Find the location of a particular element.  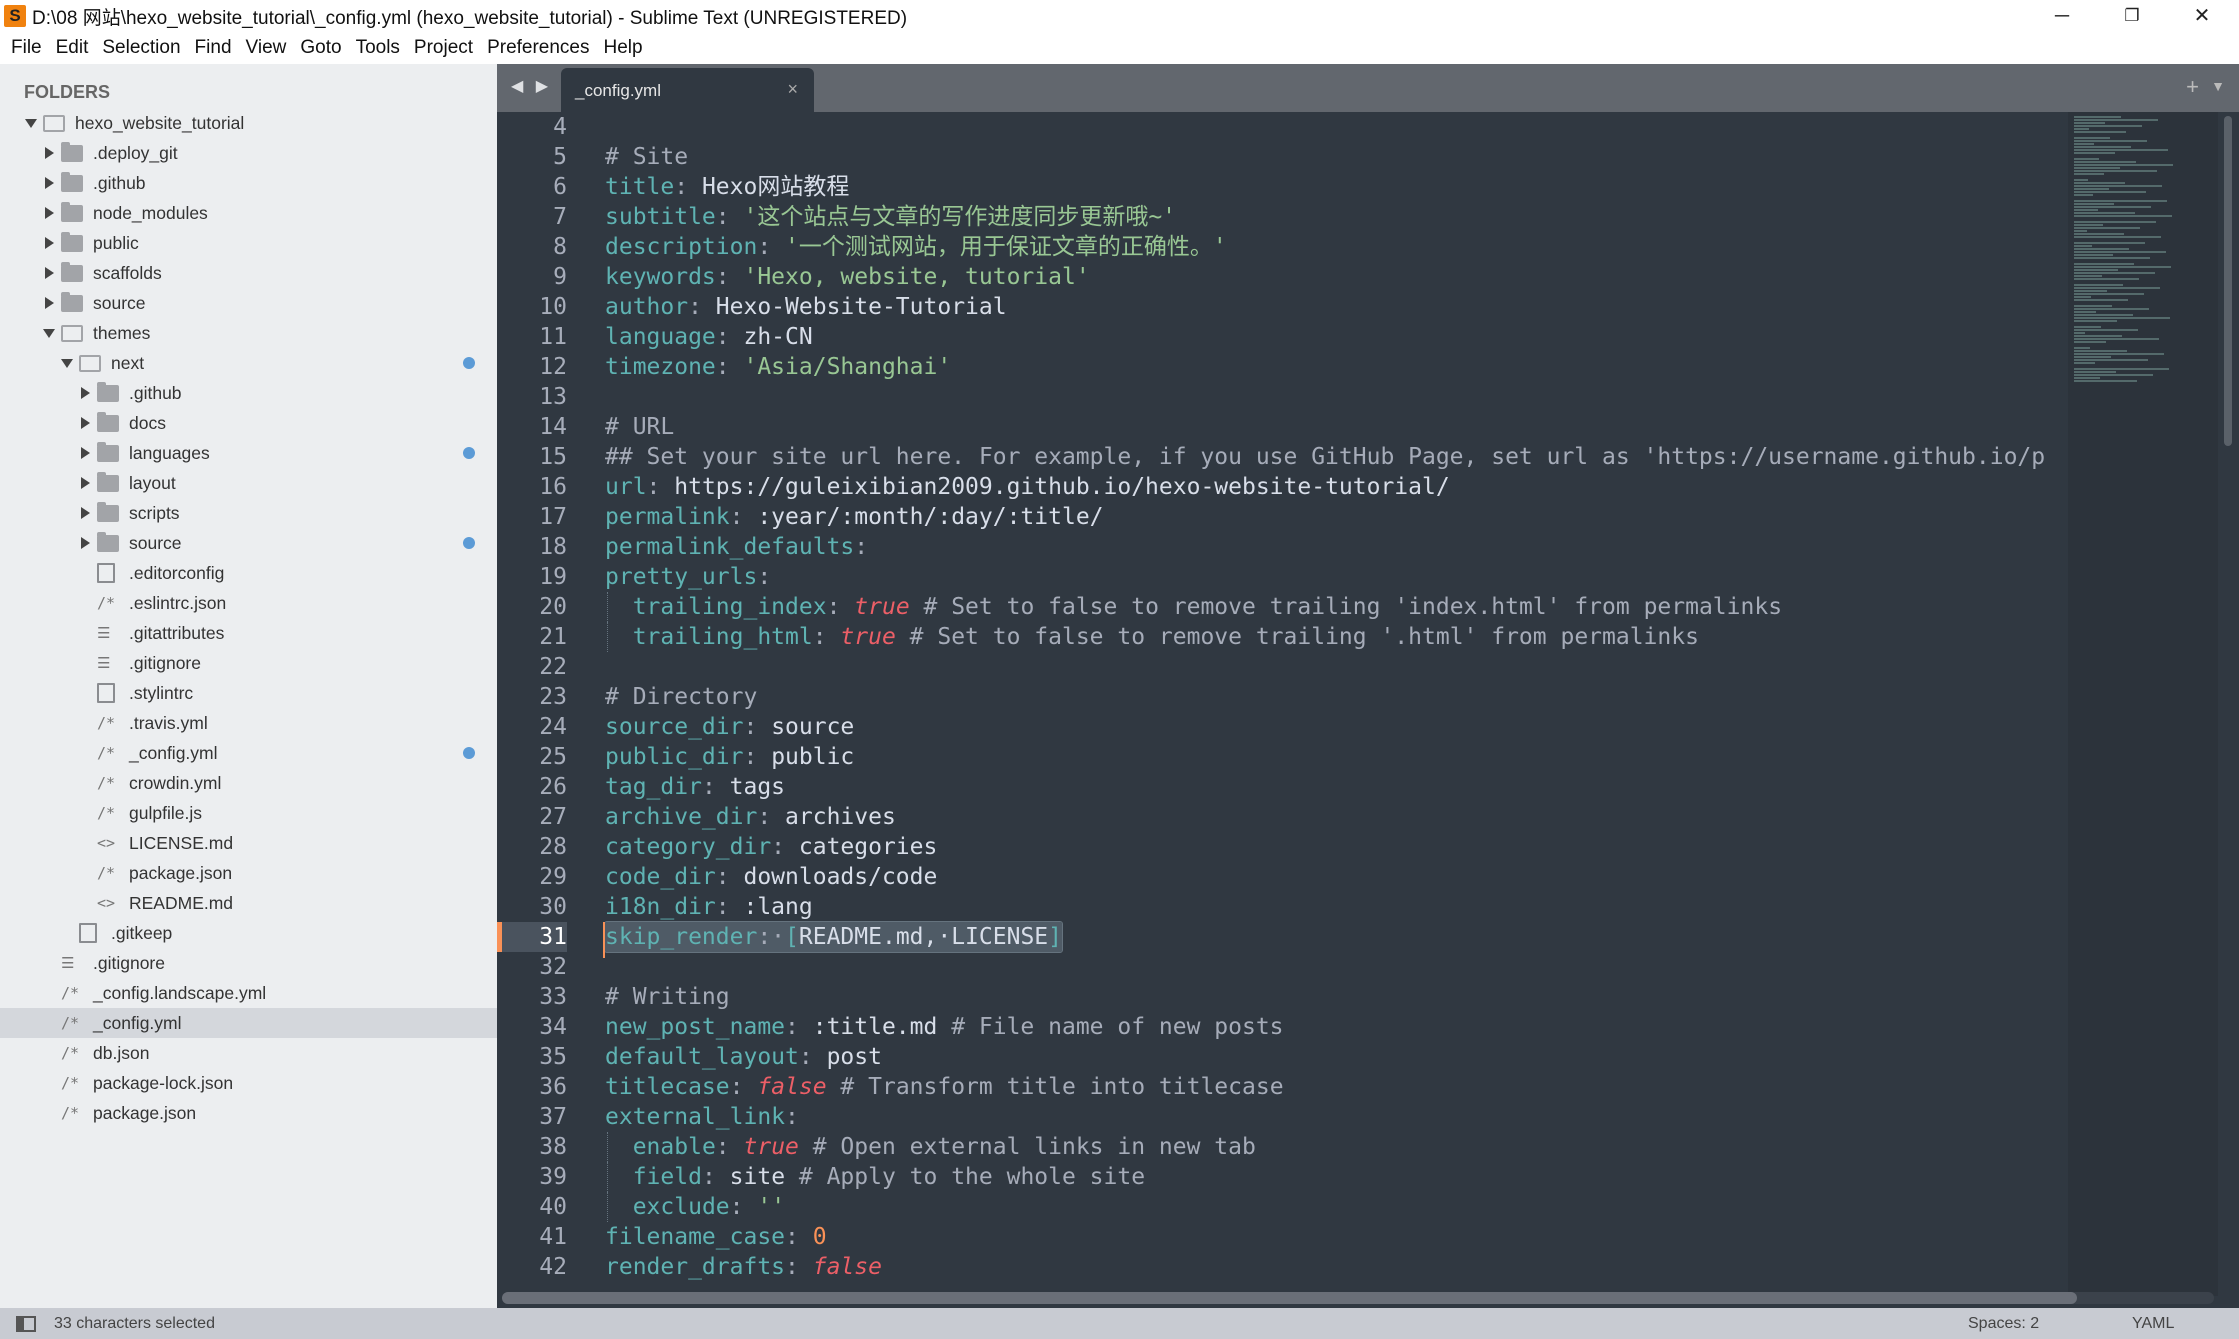

sidebar-item: languages is located at coordinates (248, 453).